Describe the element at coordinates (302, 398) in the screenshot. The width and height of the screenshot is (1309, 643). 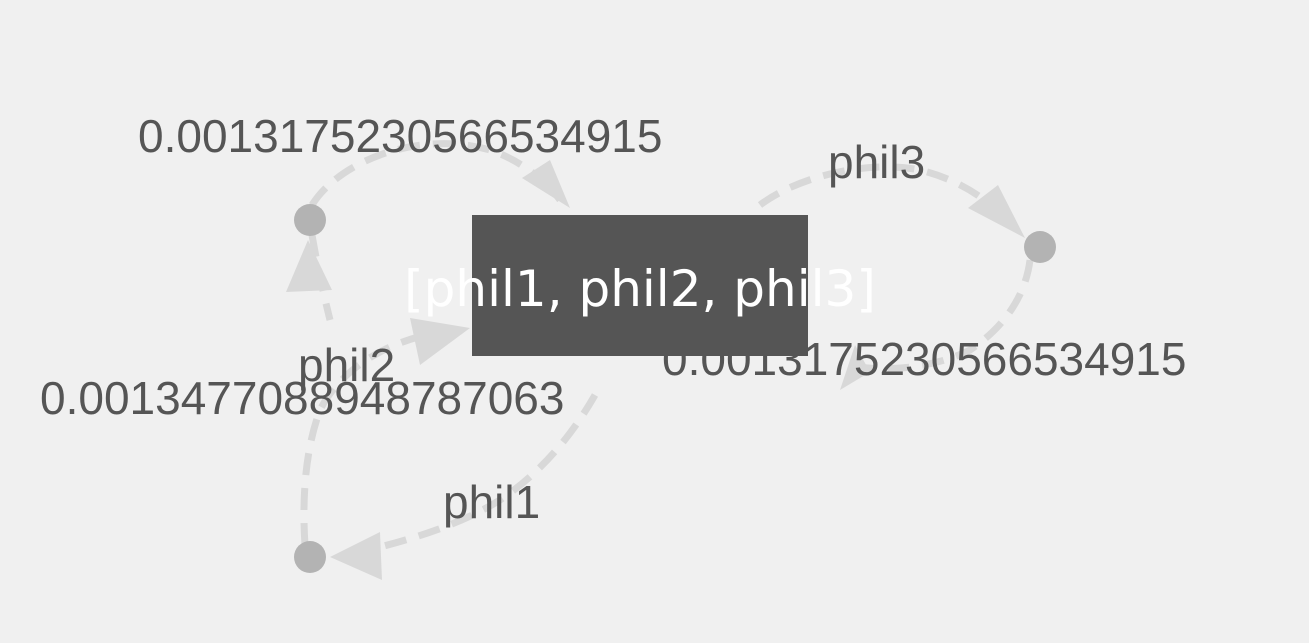
I see `edge-label-left-lower: 0.0013477088948787063` at that location.